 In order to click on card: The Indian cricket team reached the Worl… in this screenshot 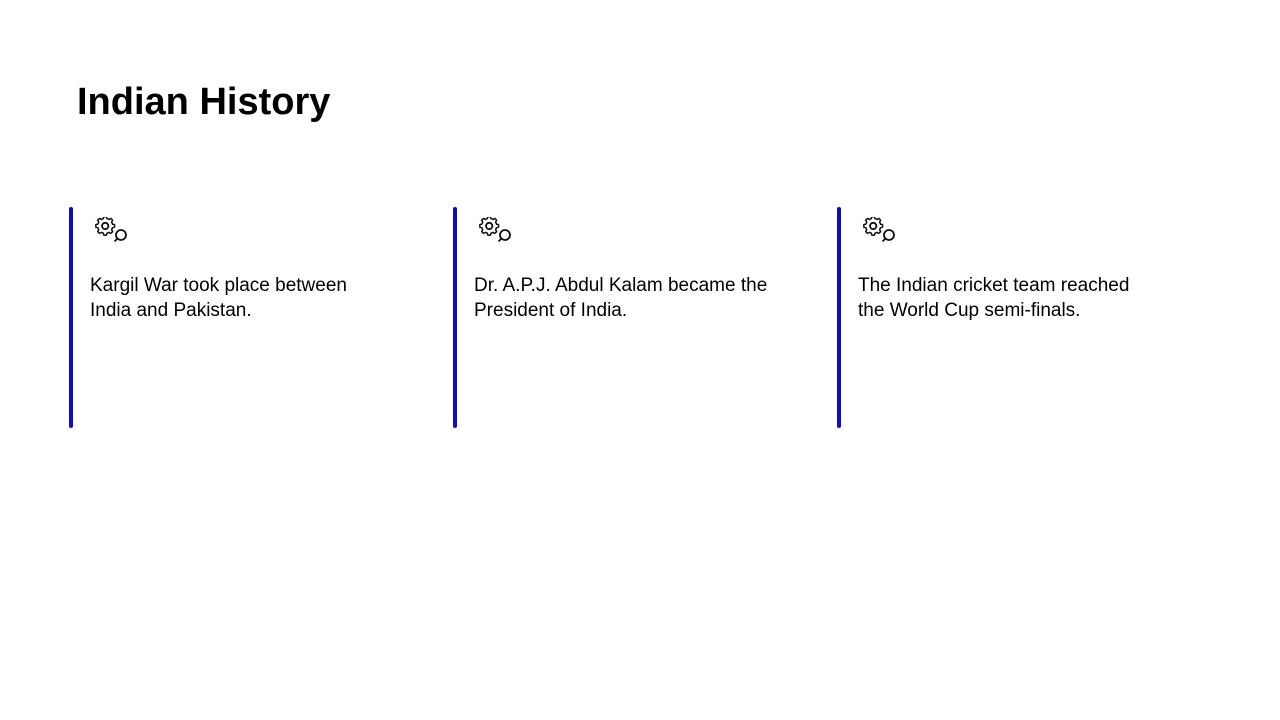, I will do `click(1017, 317)`.